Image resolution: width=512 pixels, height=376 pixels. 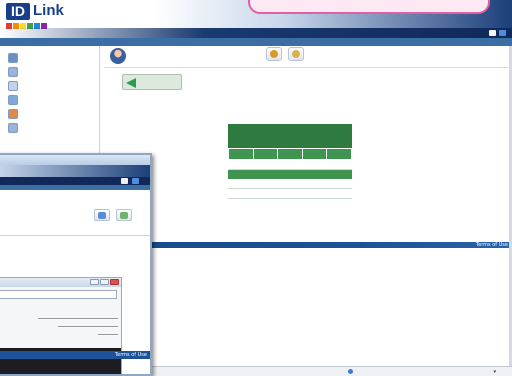 I want to click on document-icon, so click(x=13, y=86).